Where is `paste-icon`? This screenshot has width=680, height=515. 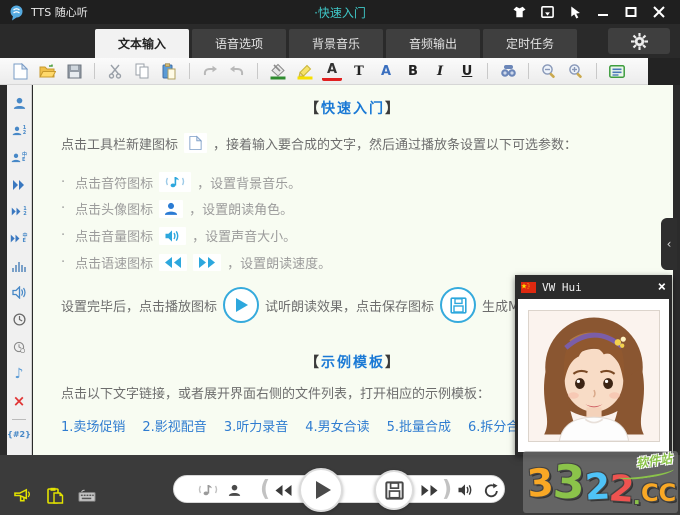
paste-icon is located at coordinates (169, 71).